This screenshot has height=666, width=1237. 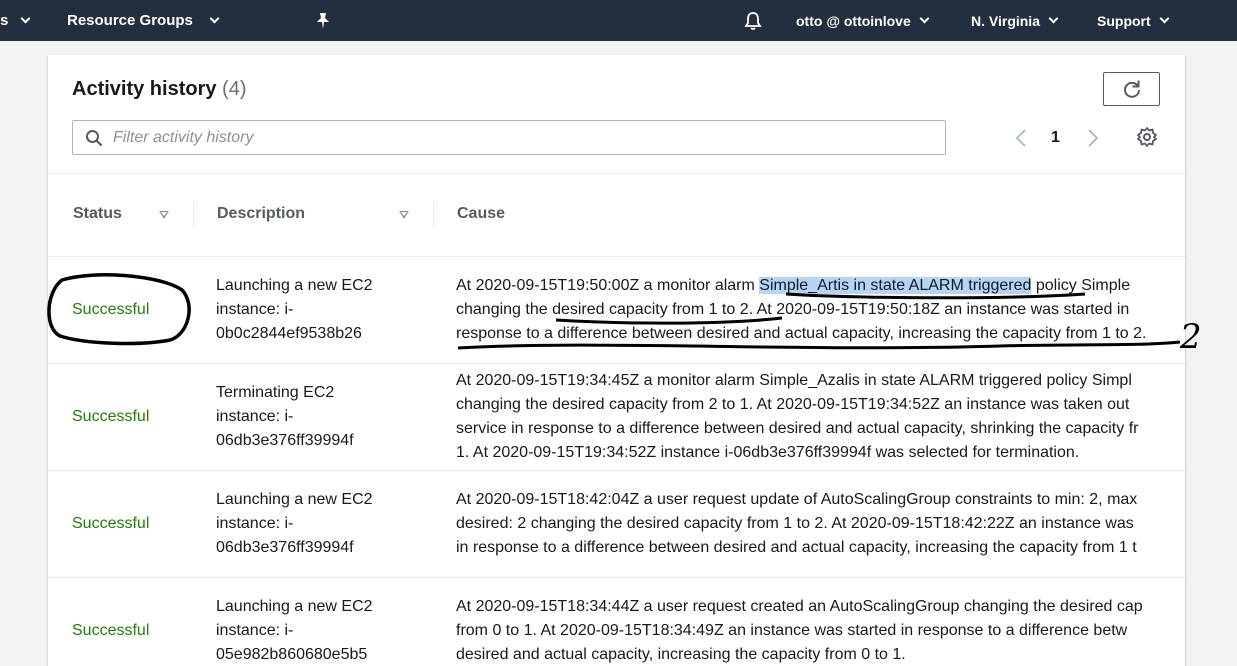 I want to click on title-text: Activity history, so click(x=144, y=89).